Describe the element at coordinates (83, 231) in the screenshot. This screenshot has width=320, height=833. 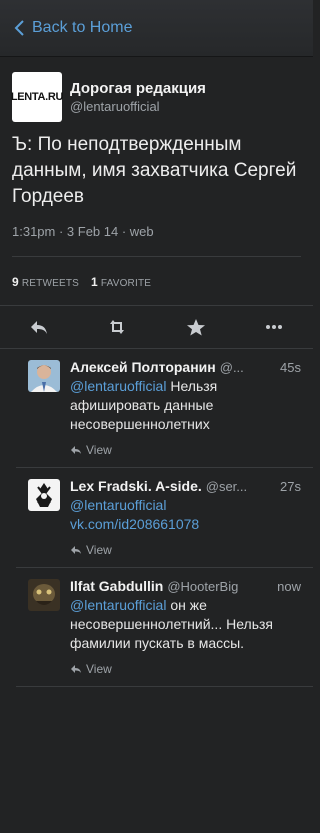
I see `tweet-meta: 1:31pm · 3 Feb 14 · web` at that location.